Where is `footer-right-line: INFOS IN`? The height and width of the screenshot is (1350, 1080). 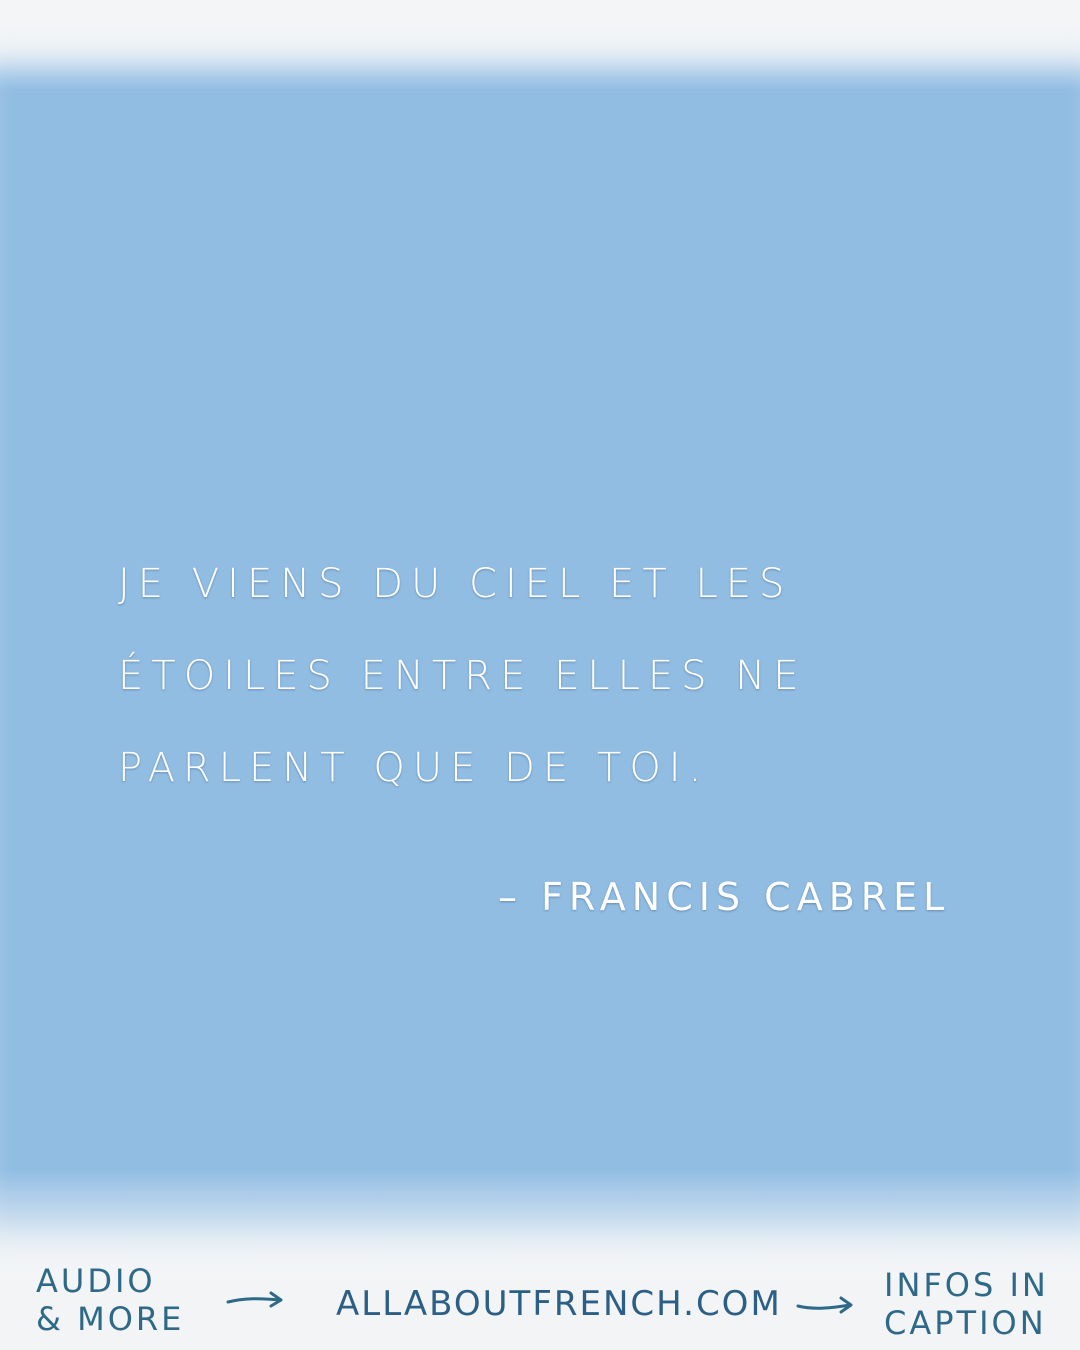 footer-right-line: INFOS IN is located at coordinates (966, 1285).